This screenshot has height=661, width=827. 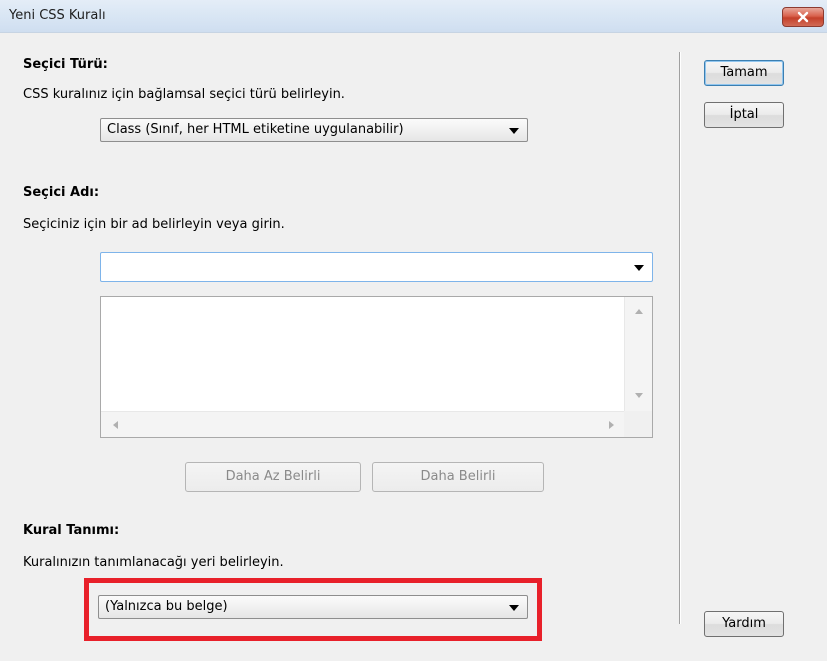 I want to click on highlight-annotation, so click(x=313, y=609).